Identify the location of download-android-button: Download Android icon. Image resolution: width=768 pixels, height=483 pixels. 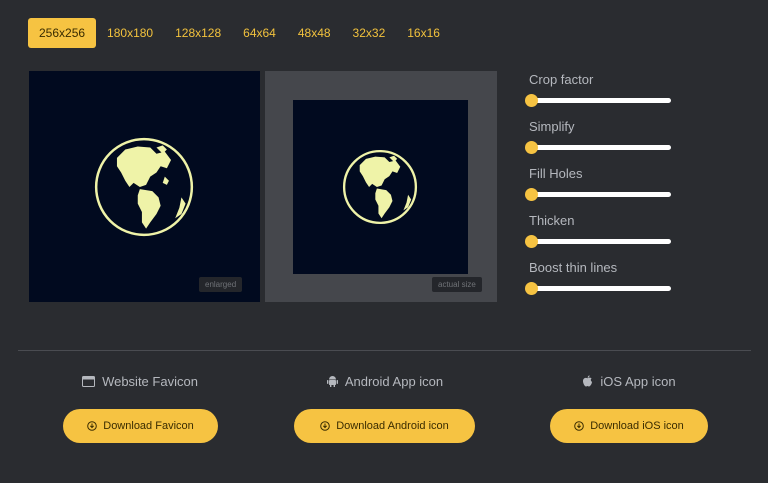
(384, 426).